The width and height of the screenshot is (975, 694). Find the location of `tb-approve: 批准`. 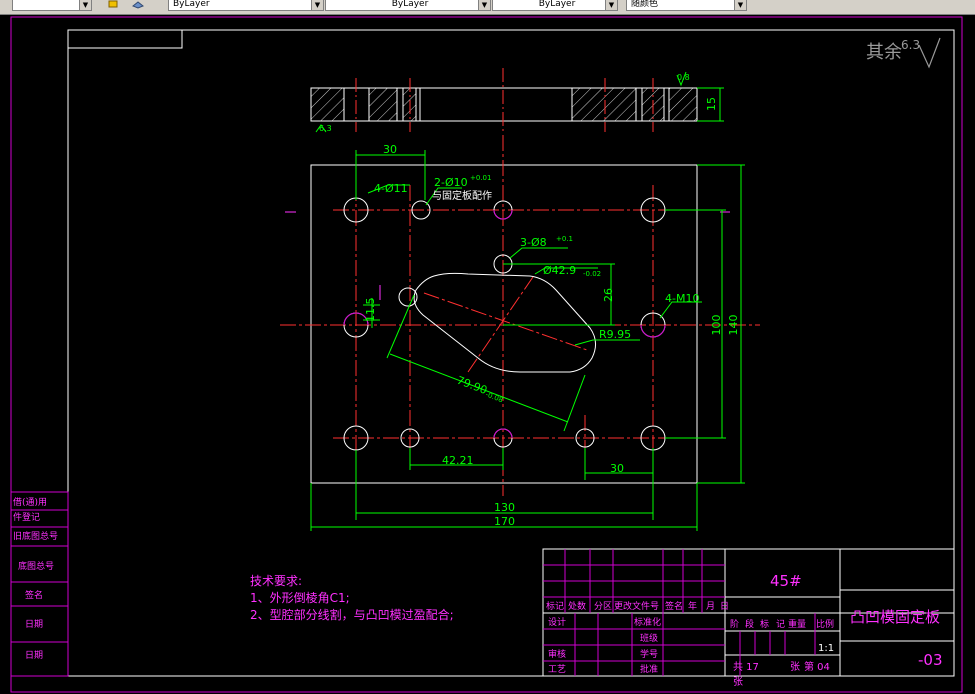

tb-approve: 批准 is located at coordinates (649, 669).